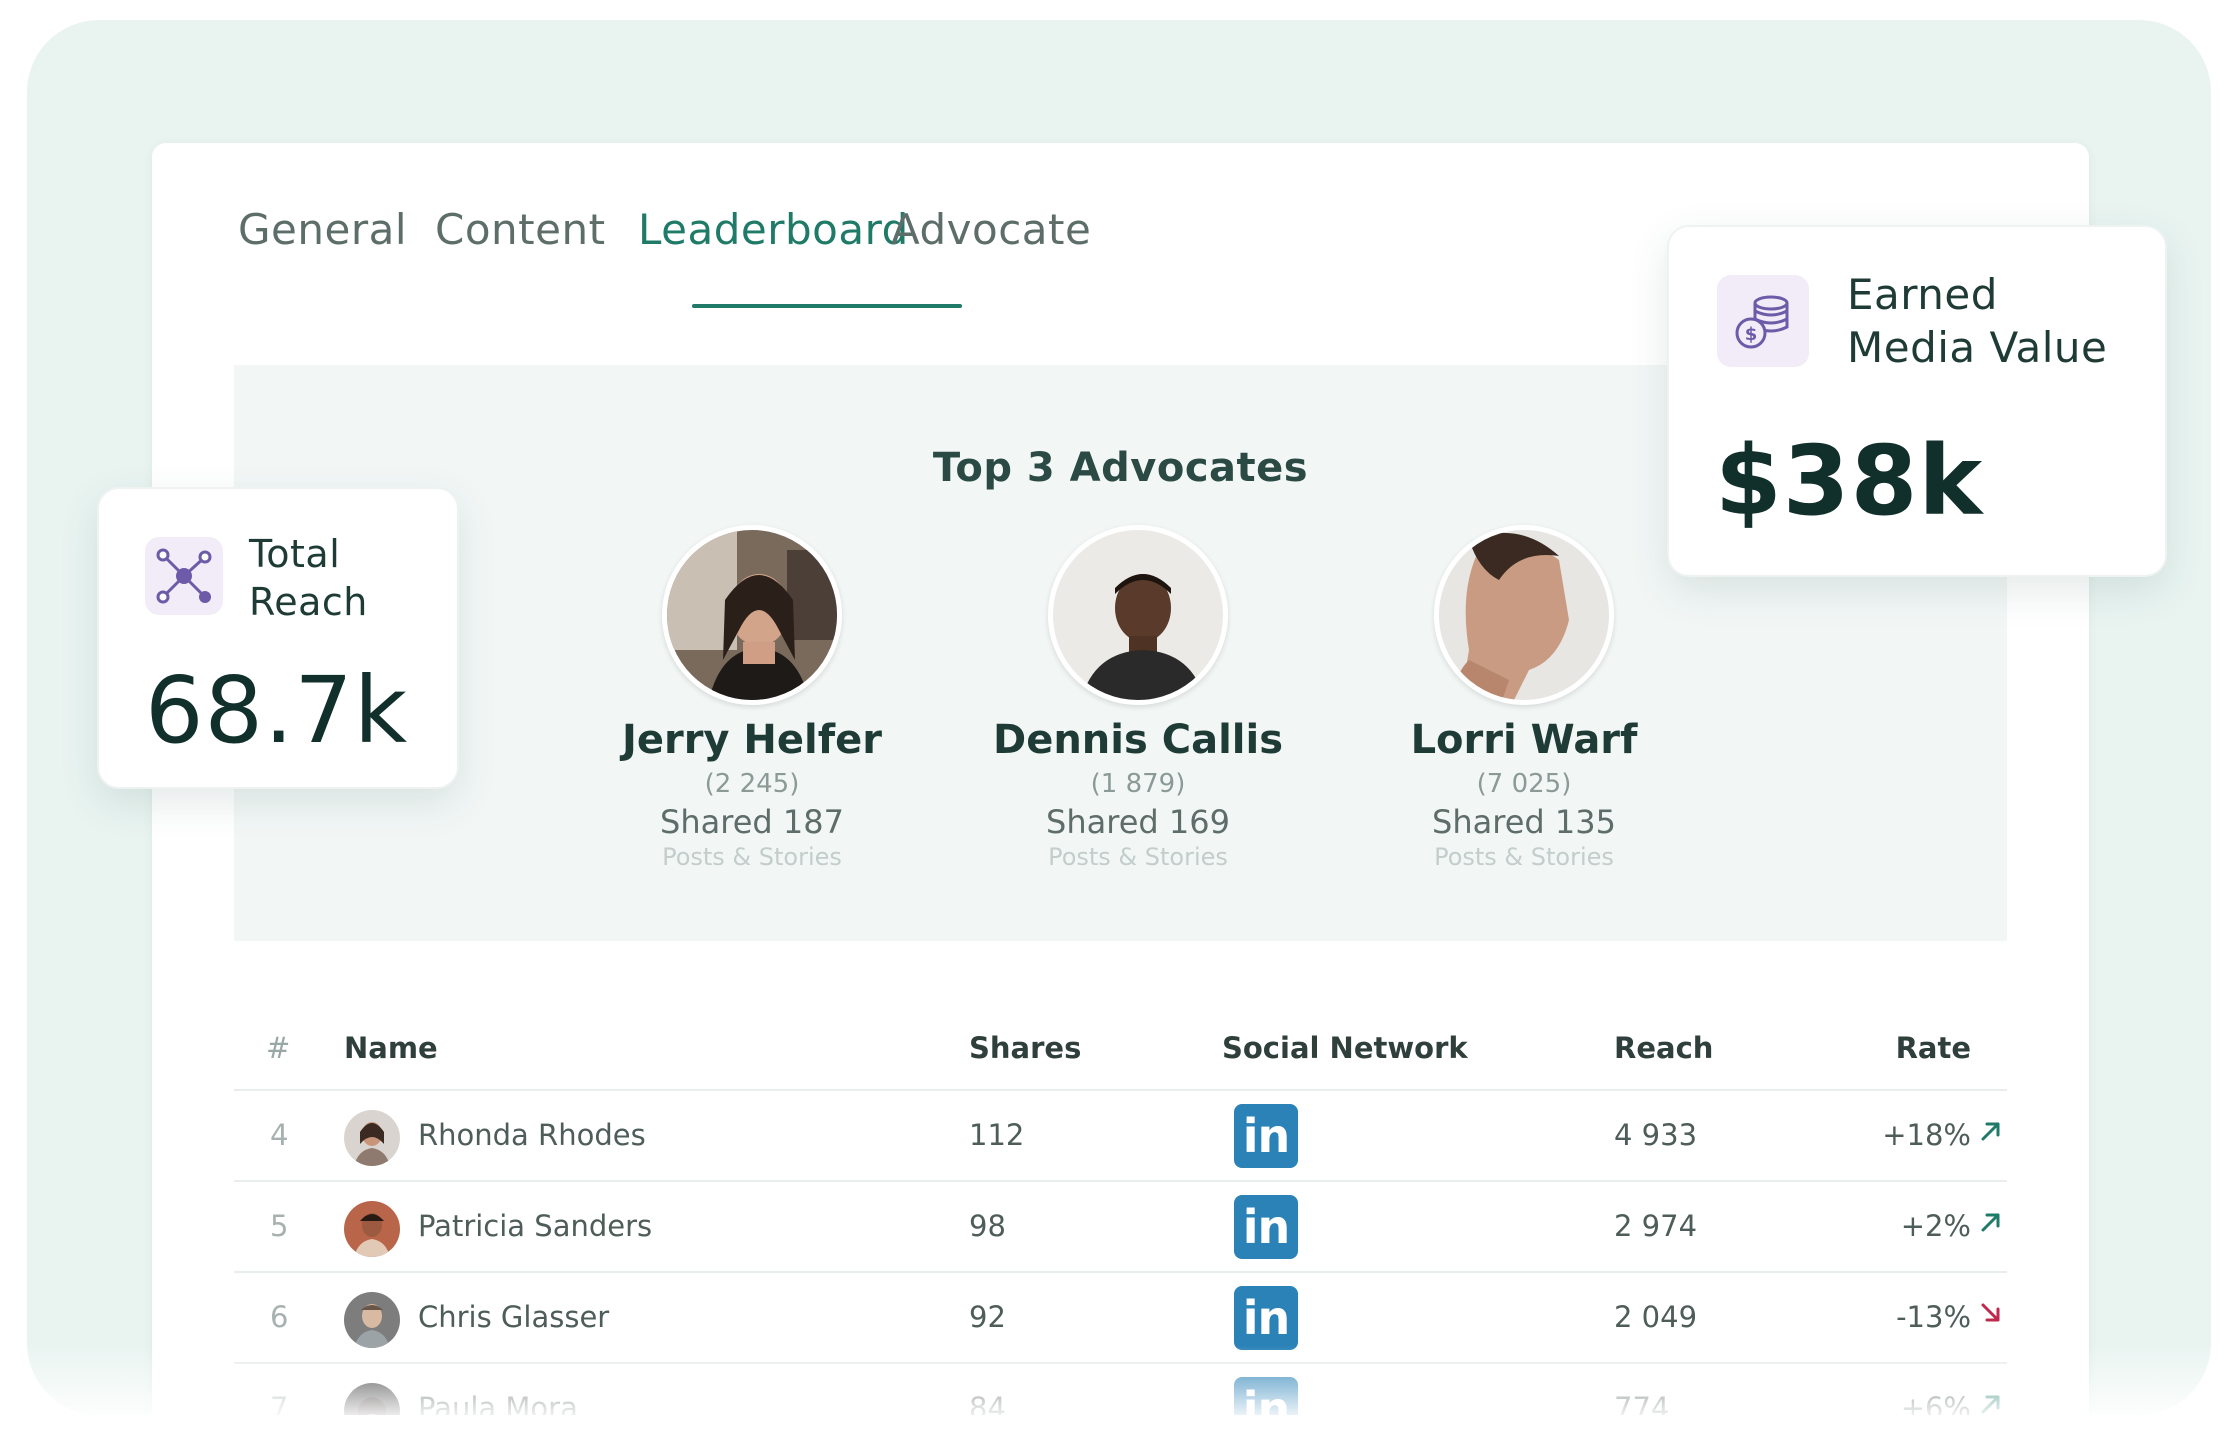 This screenshot has height=1451, width=2231. I want to click on column-header-rate: Rate, so click(1933, 1048).